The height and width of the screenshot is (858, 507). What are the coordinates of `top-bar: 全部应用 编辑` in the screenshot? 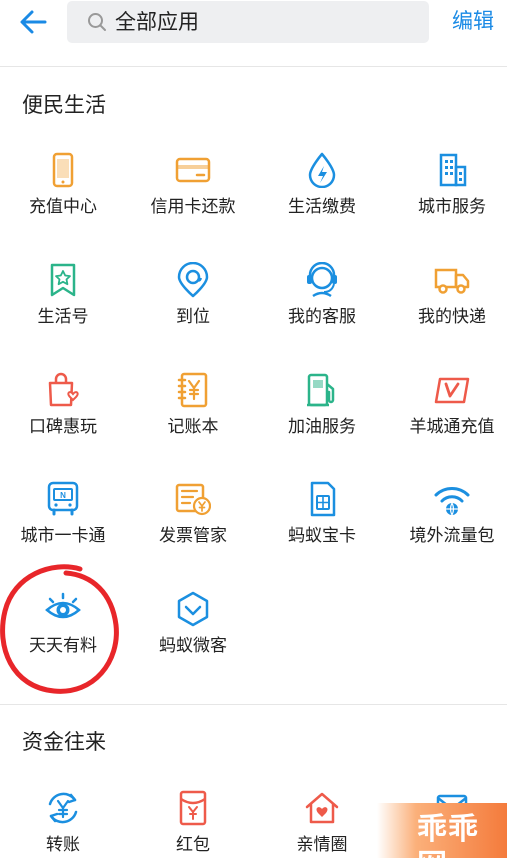 It's located at (253, 22).